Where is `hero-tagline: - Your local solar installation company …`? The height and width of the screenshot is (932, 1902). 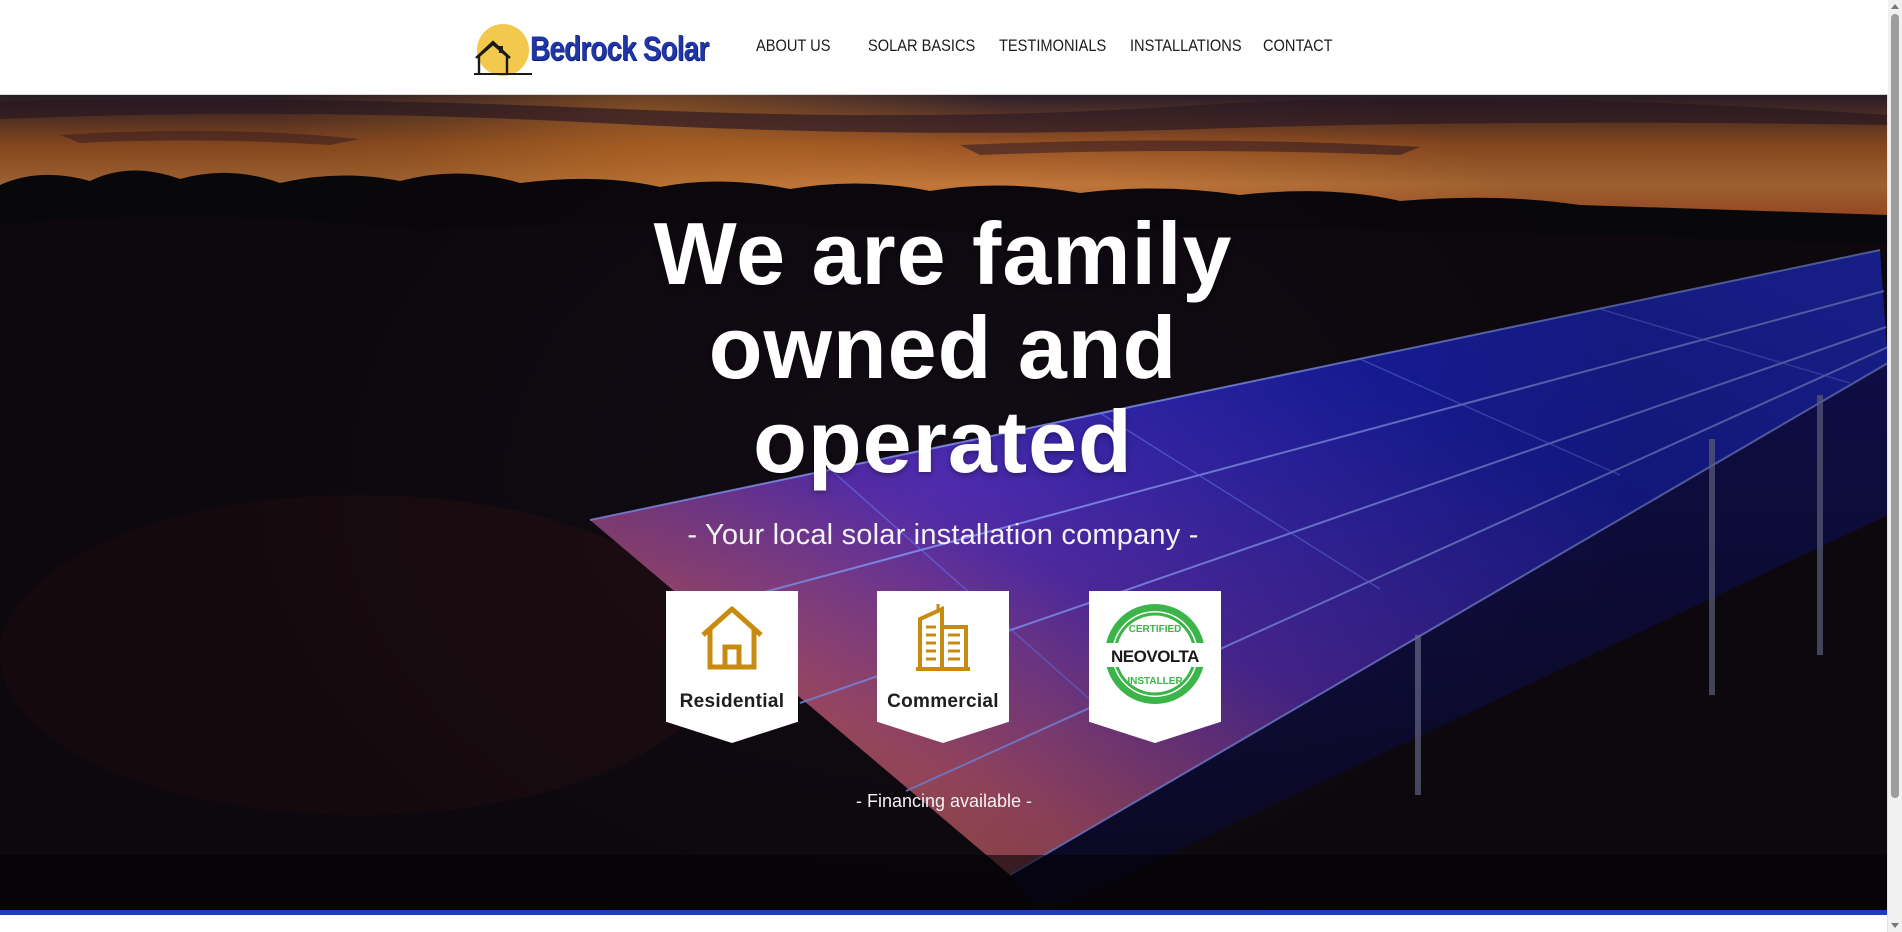
hero-tagline: - Your local solar installation company … is located at coordinates (943, 535).